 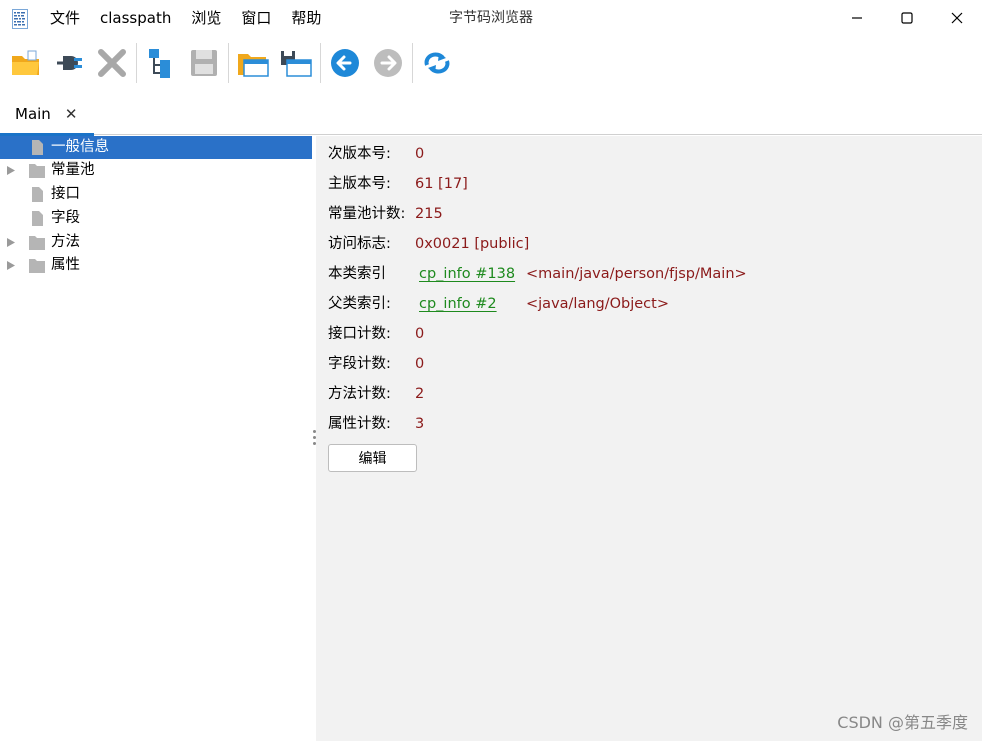 I want to click on field-label: 主版本号:, so click(x=359, y=184).